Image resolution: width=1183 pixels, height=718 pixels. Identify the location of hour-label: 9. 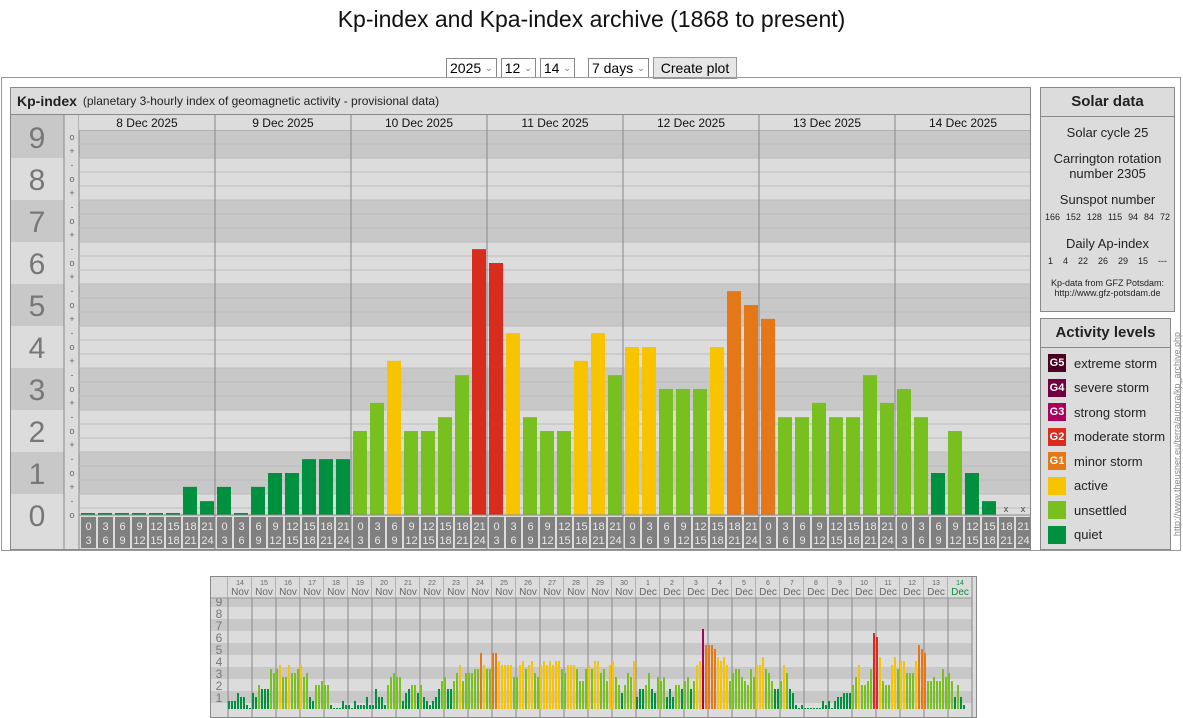
(139, 527).